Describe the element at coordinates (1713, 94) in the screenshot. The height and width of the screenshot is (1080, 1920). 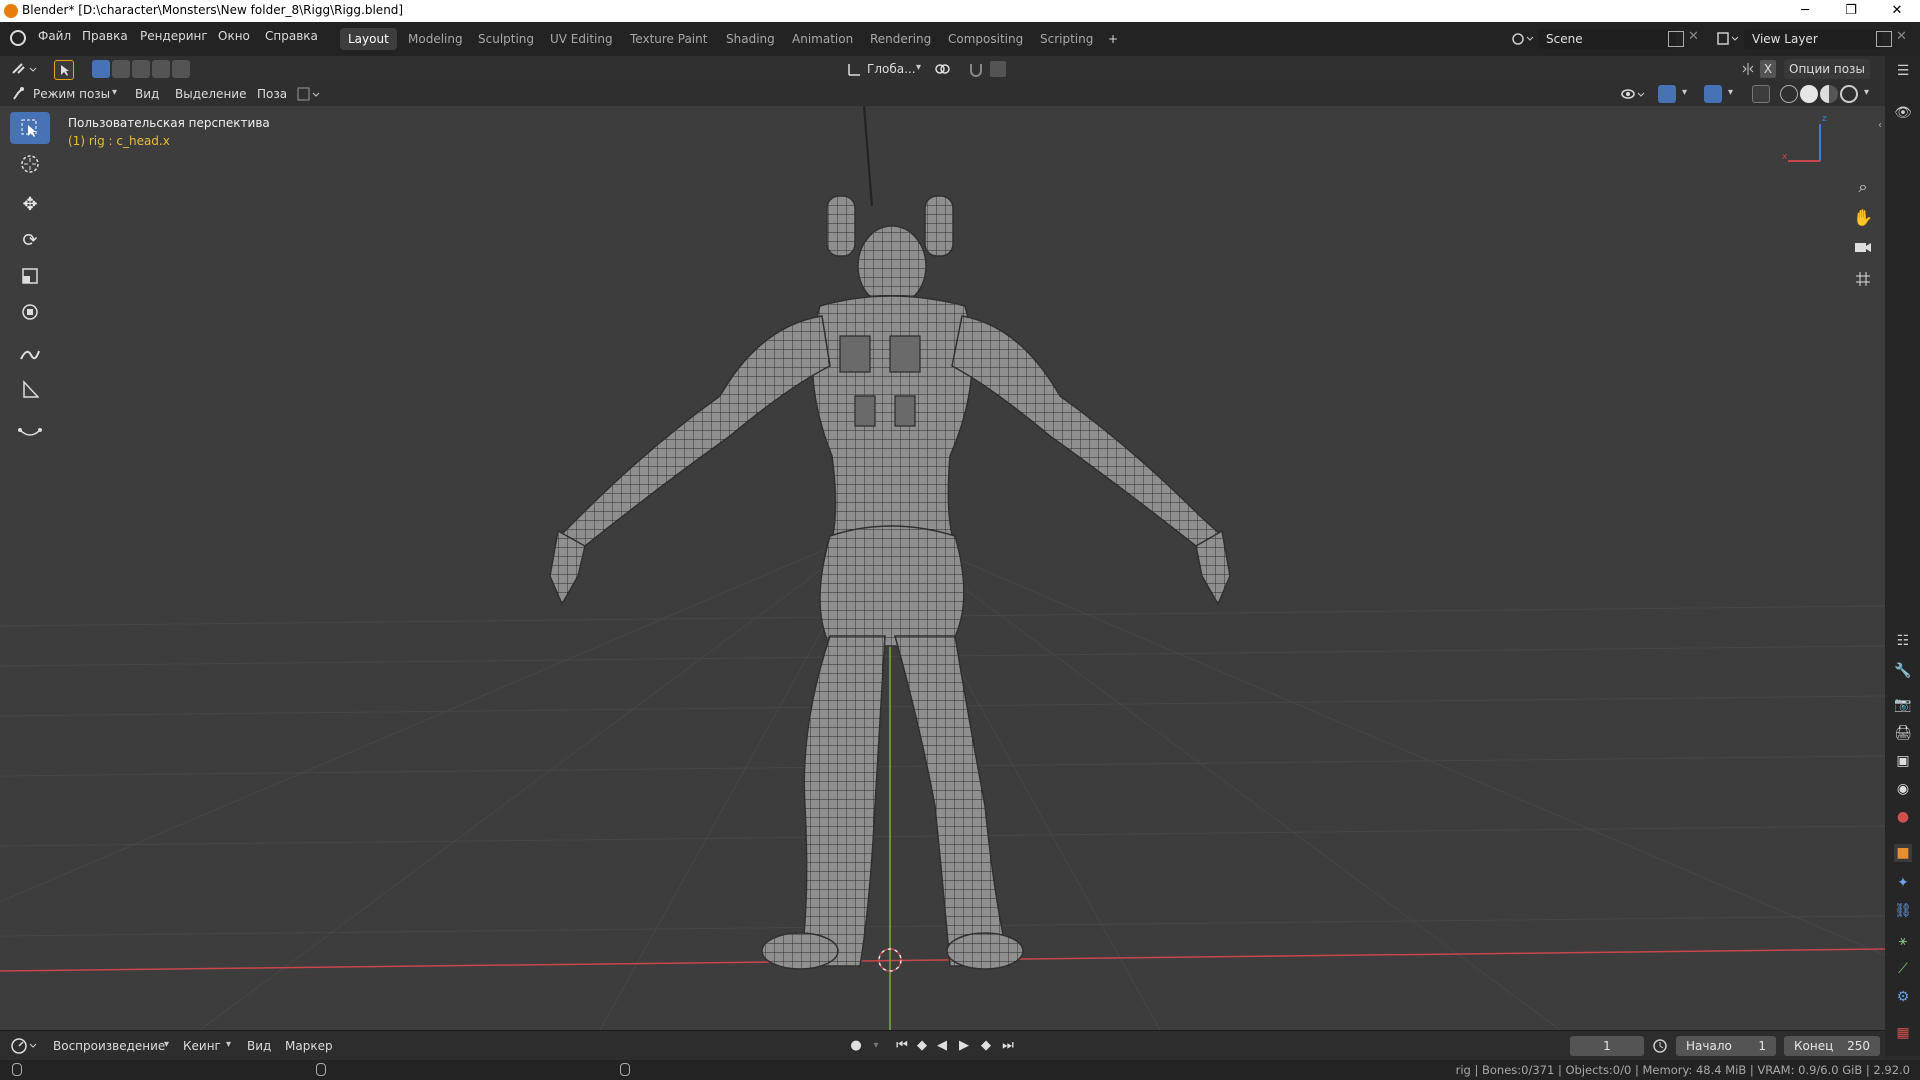
I see `show-overlays-icon` at that location.